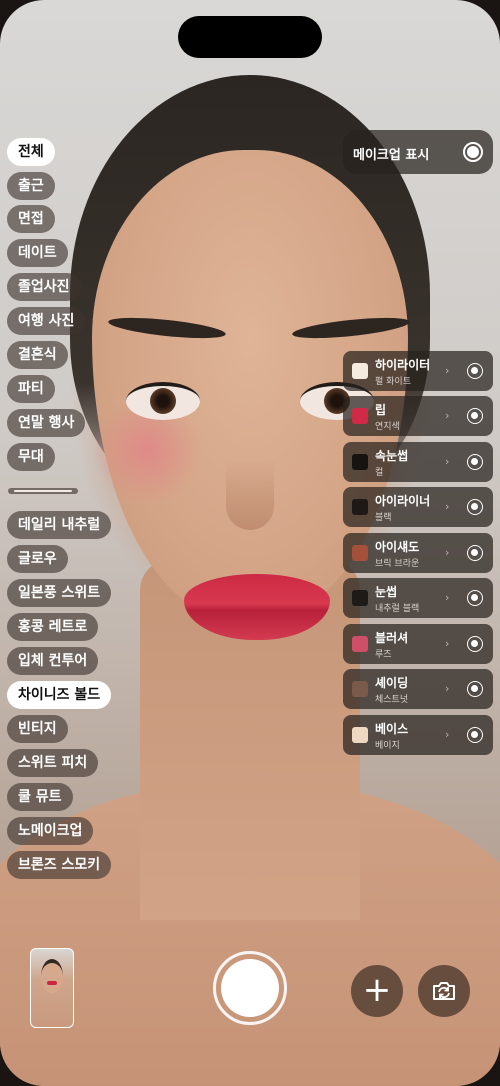 This screenshot has width=500, height=1086. I want to click on style-chip: 노메이크업, so click(50, 831).